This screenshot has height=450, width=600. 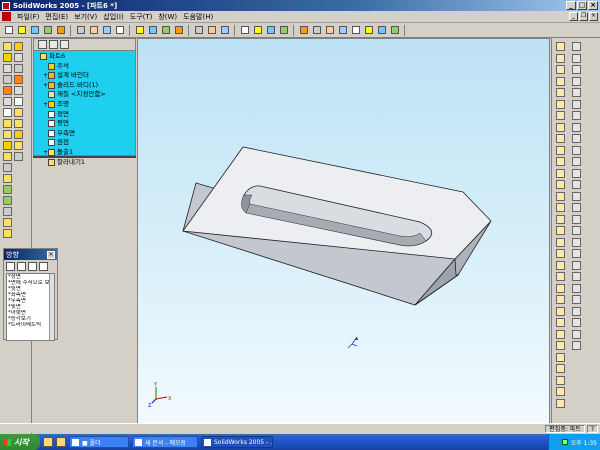 I want to click on feature-tree-item: + 설계 바인더, so click(x=84, y=76).